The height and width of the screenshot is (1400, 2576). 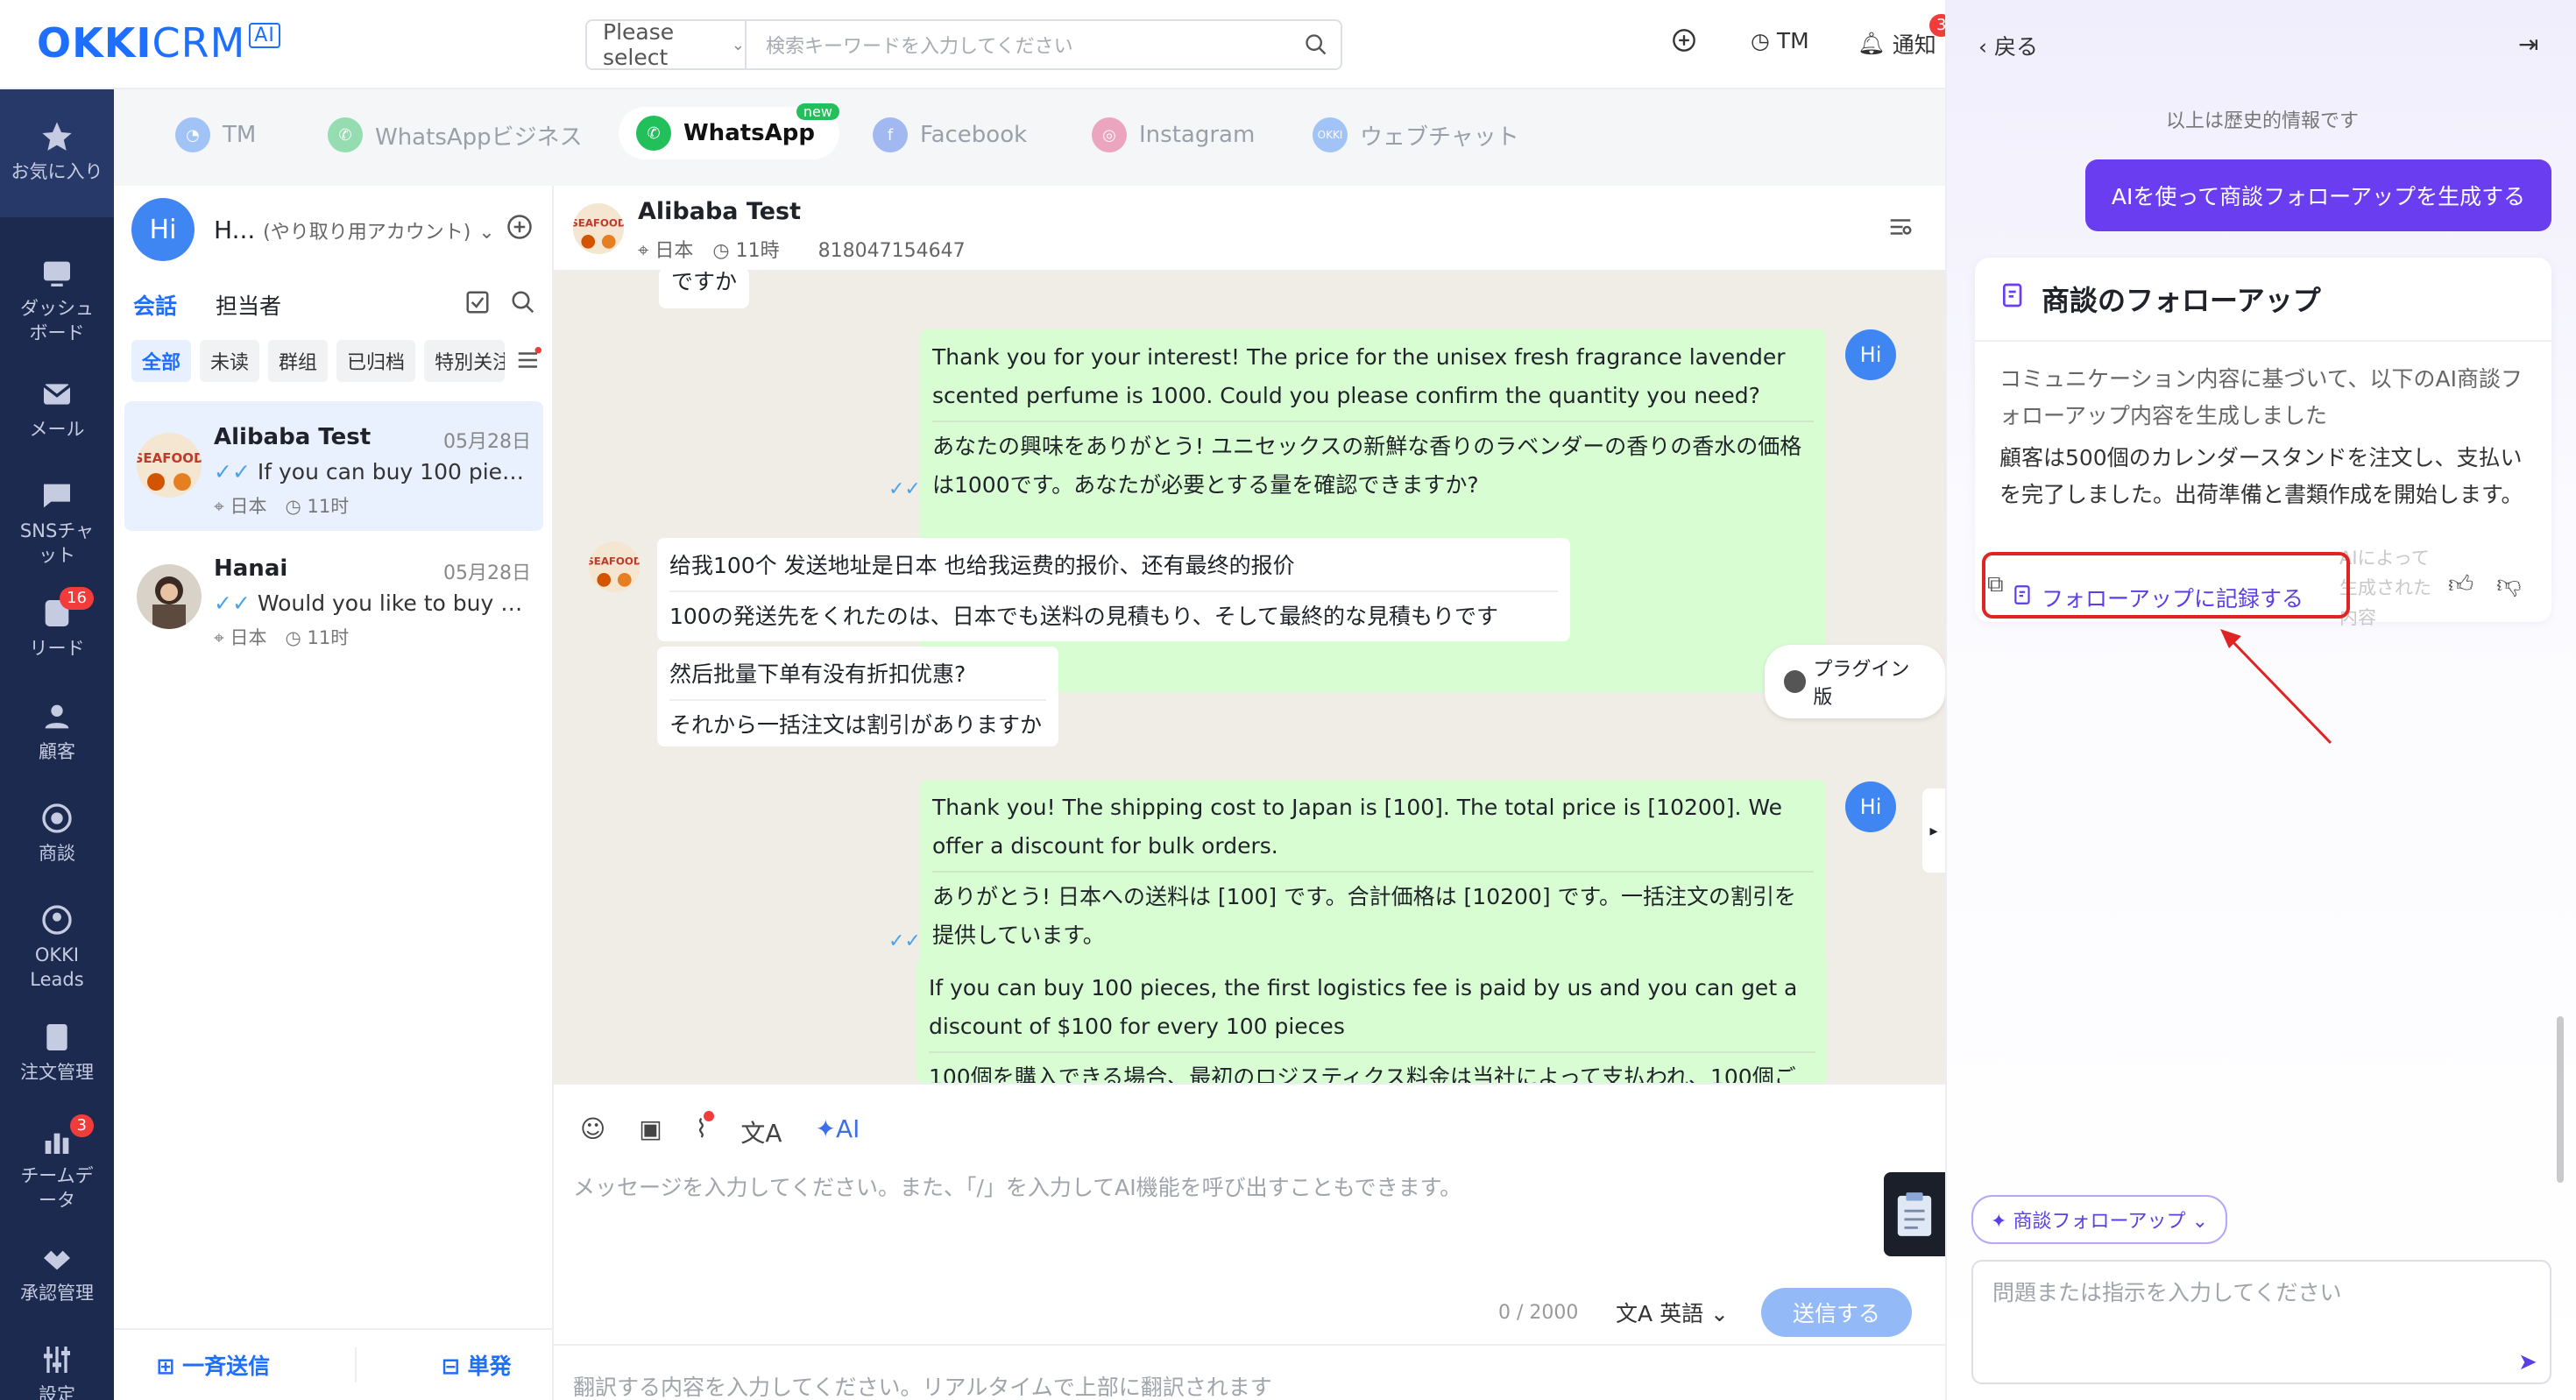 I want to click on scrollbar, so click(x=2560, y=1099).